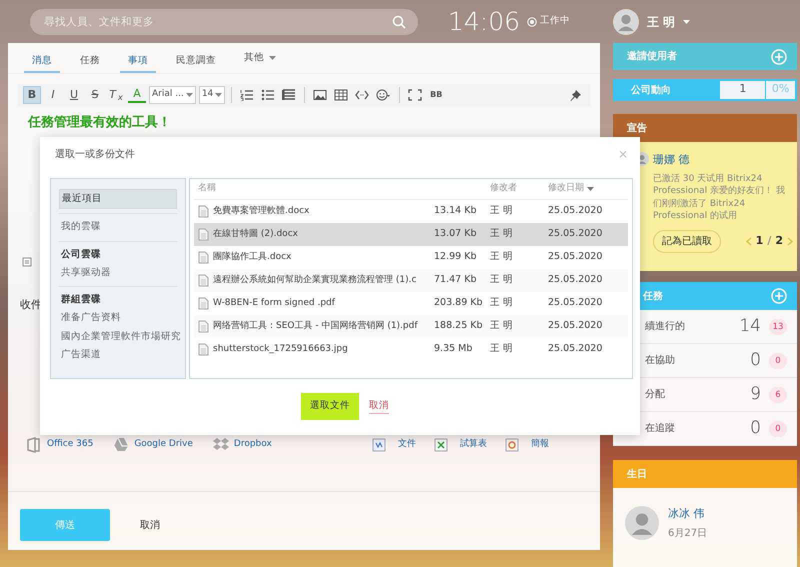  What do you see at coordinates (220, 445) in the screenshot?
I see `dropbox-icon` at bounding box center [220, 445].